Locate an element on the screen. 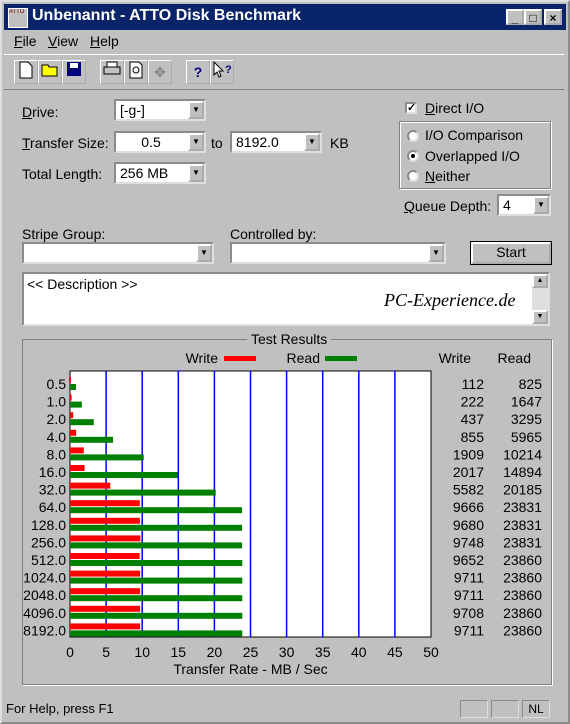 This screenshot has height=724, width=570. write-value: 2017 is located at coordinates (468, 472).